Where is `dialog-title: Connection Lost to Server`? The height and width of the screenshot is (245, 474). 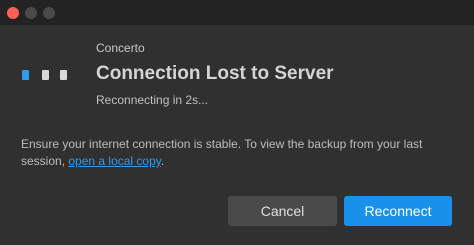
dialog-title: Connection Lost to Server is located at coordinates (215, 73).